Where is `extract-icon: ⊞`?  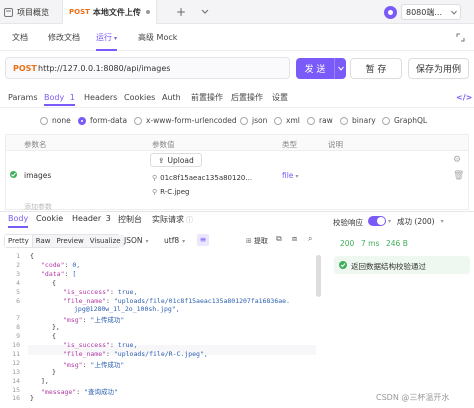
extract-icon: ⊞ is located at coordinates (249, 241).